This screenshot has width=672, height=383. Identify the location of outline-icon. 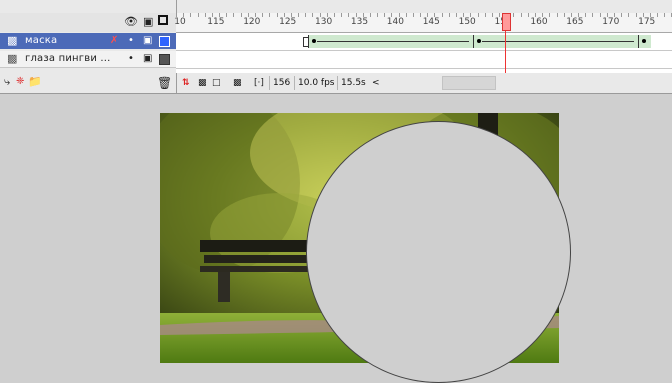
(163, 20).